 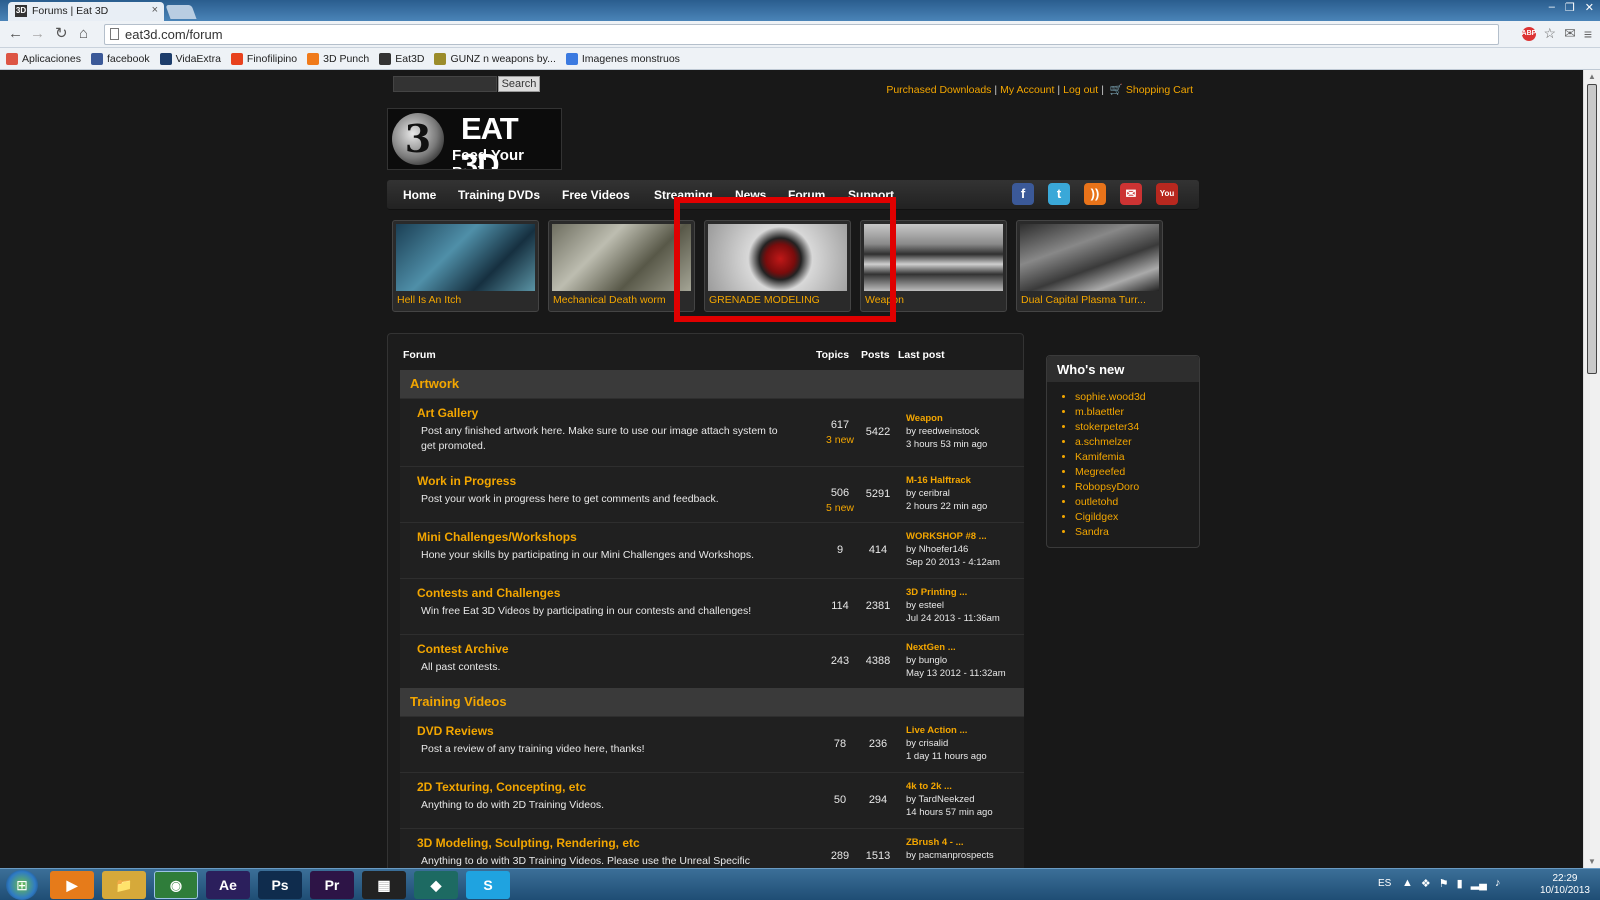 I want to click on site-logo: 3 EAT 3D Feed Your Brain!, so click(x=474, y=139).